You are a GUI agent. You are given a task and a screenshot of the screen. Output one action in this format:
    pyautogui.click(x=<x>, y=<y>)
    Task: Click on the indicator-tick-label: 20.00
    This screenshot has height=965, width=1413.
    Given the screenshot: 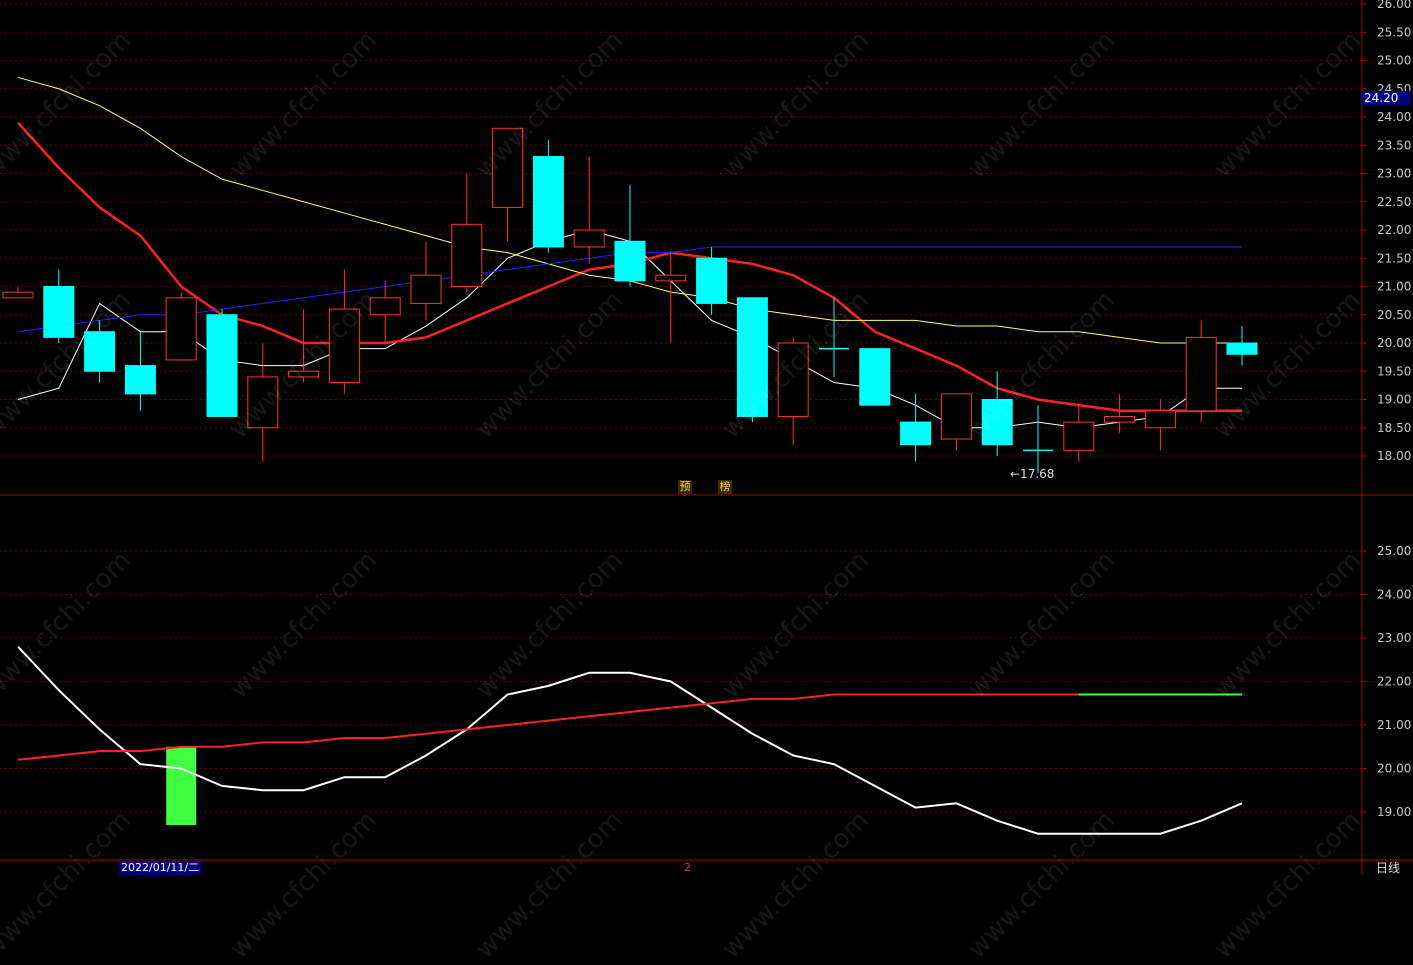 What is the action you would take?
    pyautogui.click(x=1394, y=769)
    